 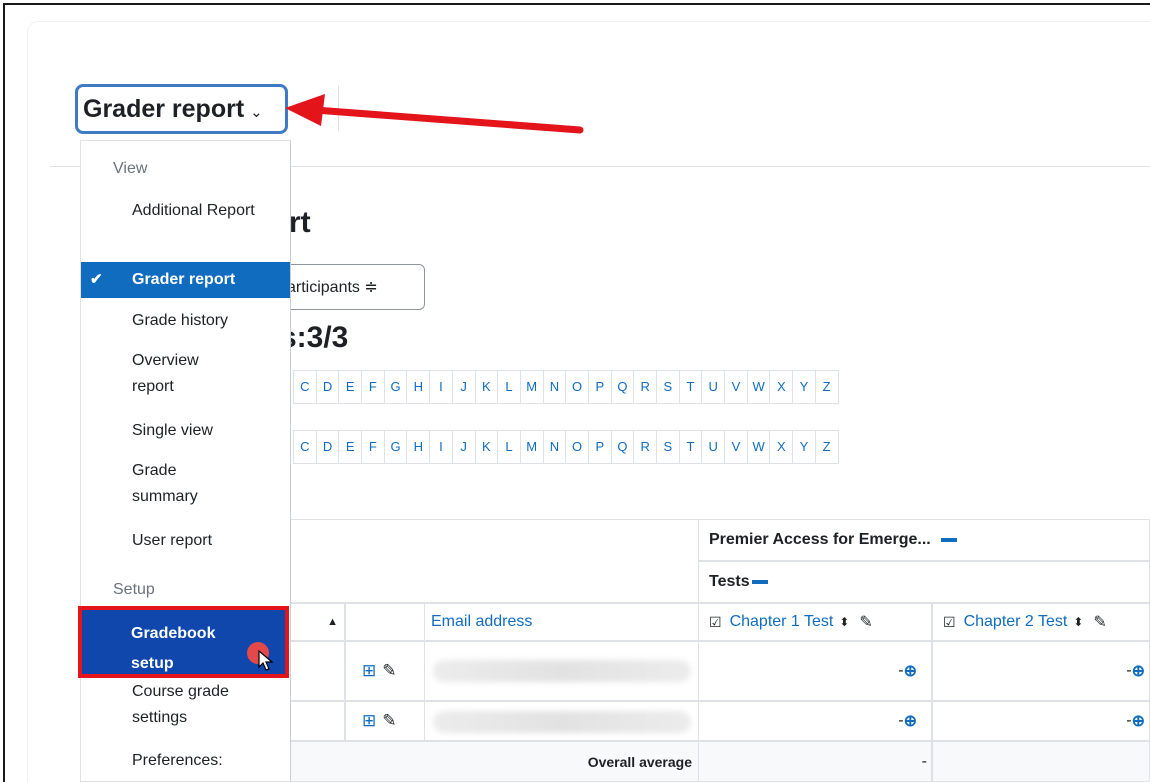 I want to click on subcategory-header: Tests, so click(x=924, y=582).